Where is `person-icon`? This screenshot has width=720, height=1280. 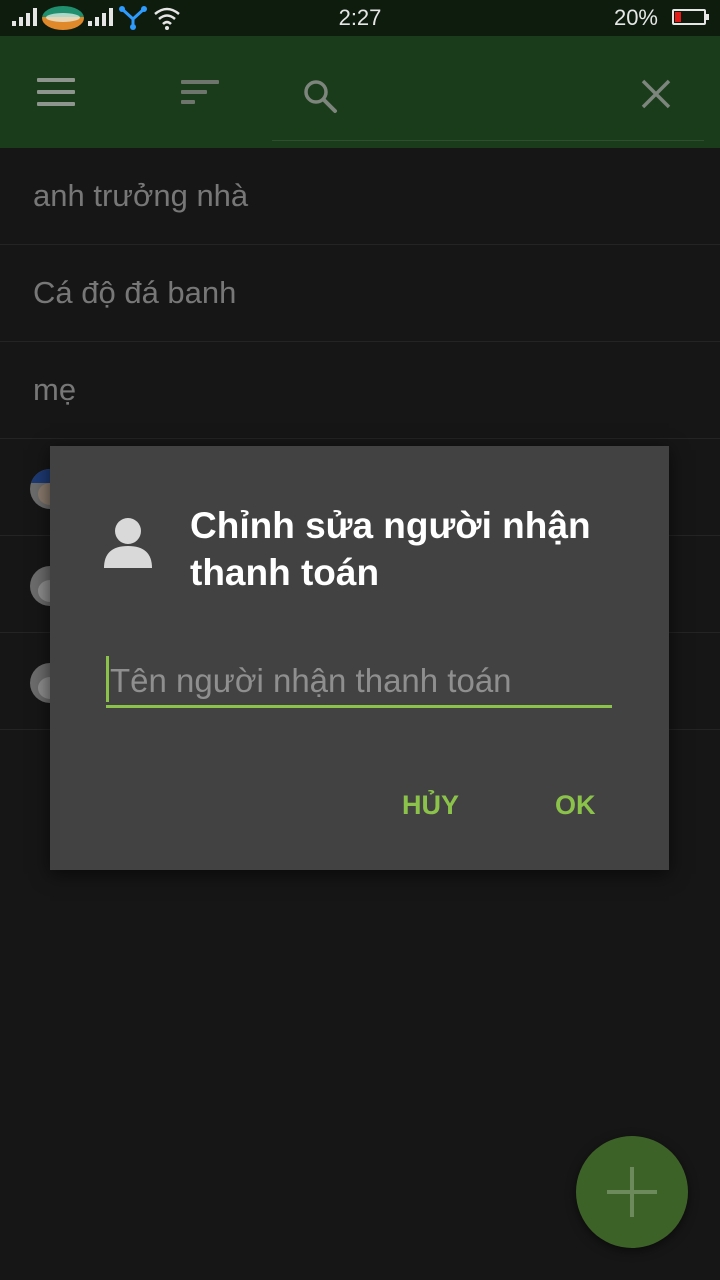 person-icon is located at coordinates (128, 543).